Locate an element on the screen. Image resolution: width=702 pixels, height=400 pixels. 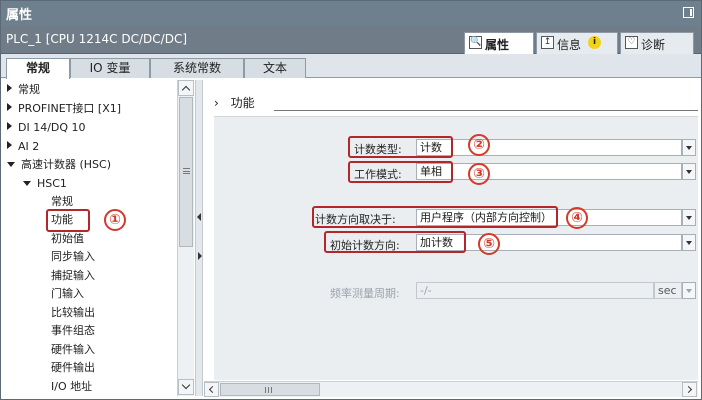
chevron-left-icon is located at coordinates (212, 389).